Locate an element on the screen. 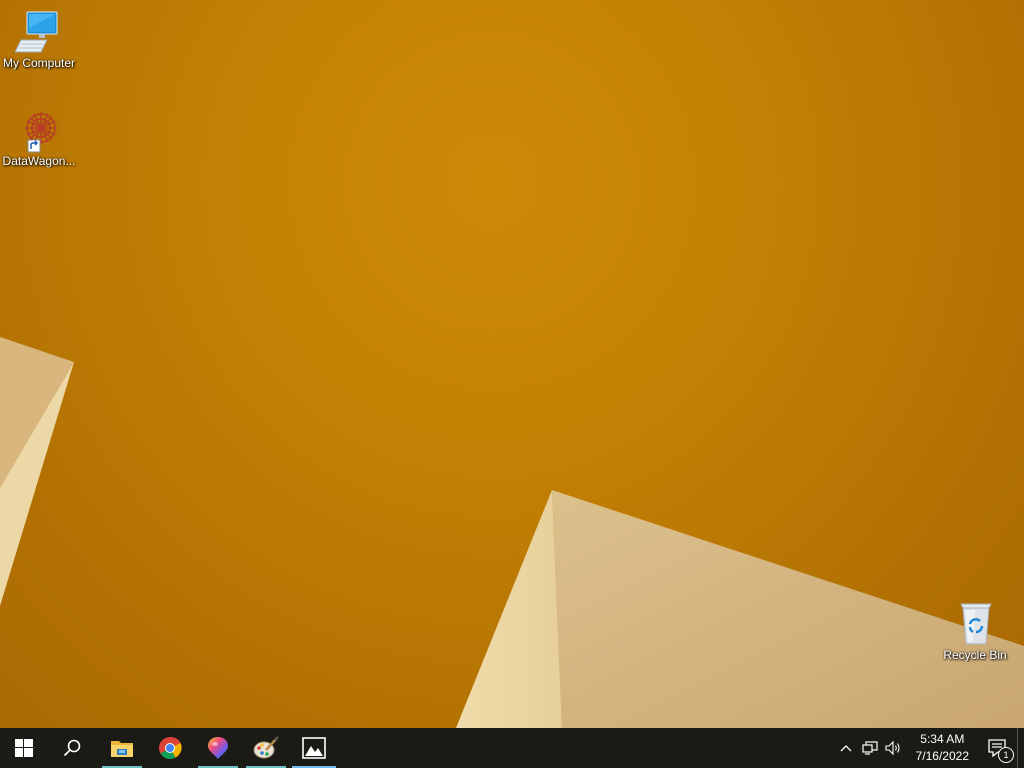 The image size is (1024, 768). network-icon is located at coordinates (870, 748).